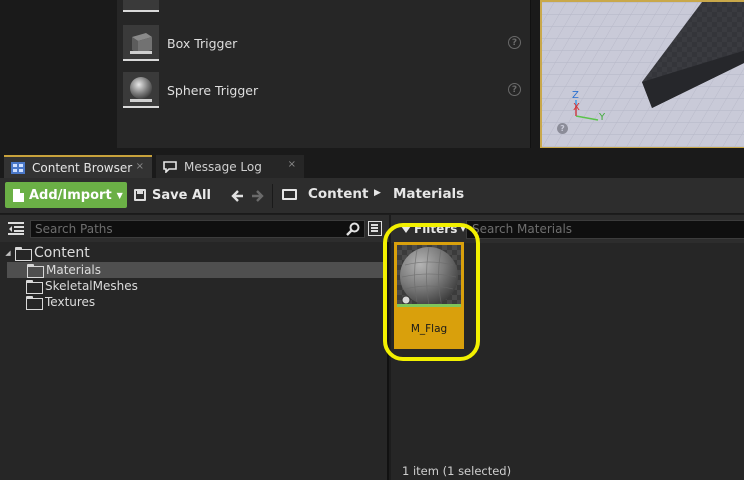 This screenshot has height=480, width=744. Describe the element at coordinates (576, 107) in the screenshot. I see `axis-x-label: X` at that location.